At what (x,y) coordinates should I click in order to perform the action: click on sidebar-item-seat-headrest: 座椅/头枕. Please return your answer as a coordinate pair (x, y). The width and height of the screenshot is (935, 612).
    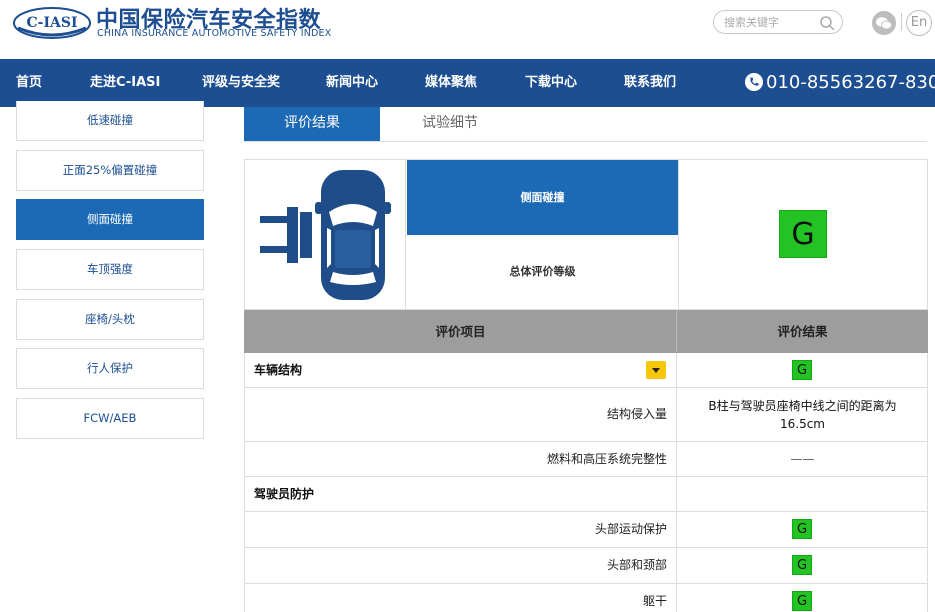
    Looking at the image, I should click on (110, 319).